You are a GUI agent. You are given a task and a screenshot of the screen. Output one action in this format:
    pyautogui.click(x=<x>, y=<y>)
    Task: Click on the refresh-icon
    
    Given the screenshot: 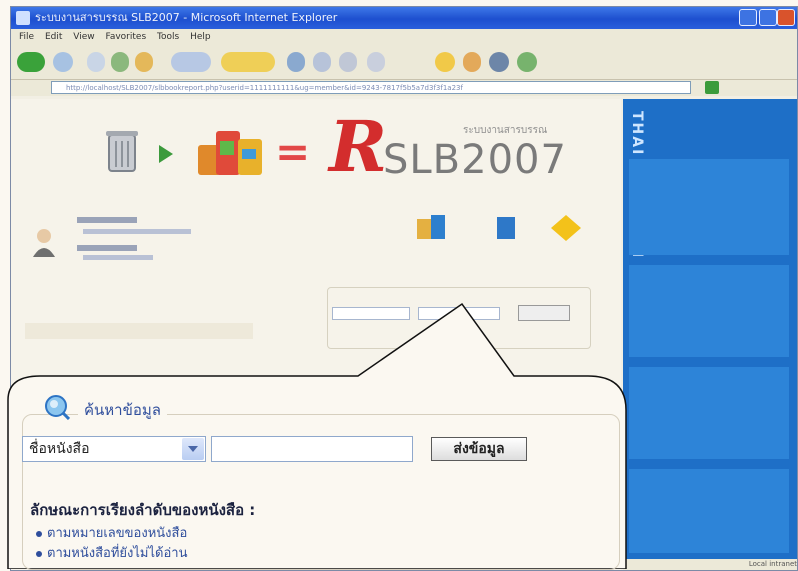 What is the action you would take?
    pyautogui.click(x=120, y=62)
    